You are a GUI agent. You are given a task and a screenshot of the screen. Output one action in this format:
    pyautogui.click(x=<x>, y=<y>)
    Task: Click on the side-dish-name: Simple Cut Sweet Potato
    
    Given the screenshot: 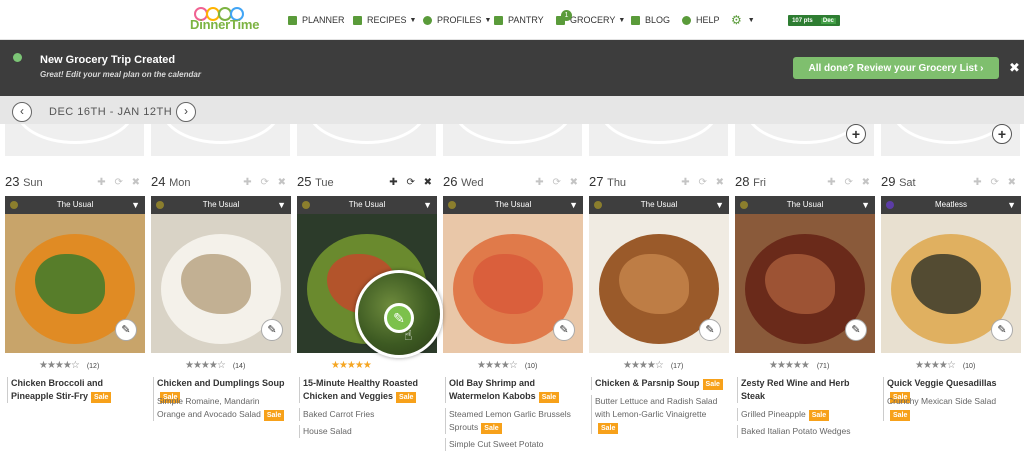 What is the action you would take?
    pyautogui.click(x=496, y=444)
    